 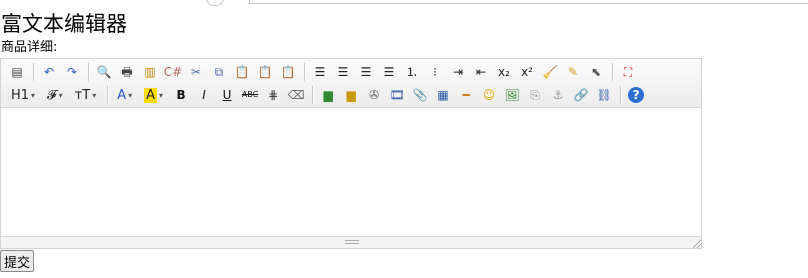 What do you see at coordinates (296, 95) in the screenshot?
I see `eraser-icon: ⌫` at bounding box center [296, 95].